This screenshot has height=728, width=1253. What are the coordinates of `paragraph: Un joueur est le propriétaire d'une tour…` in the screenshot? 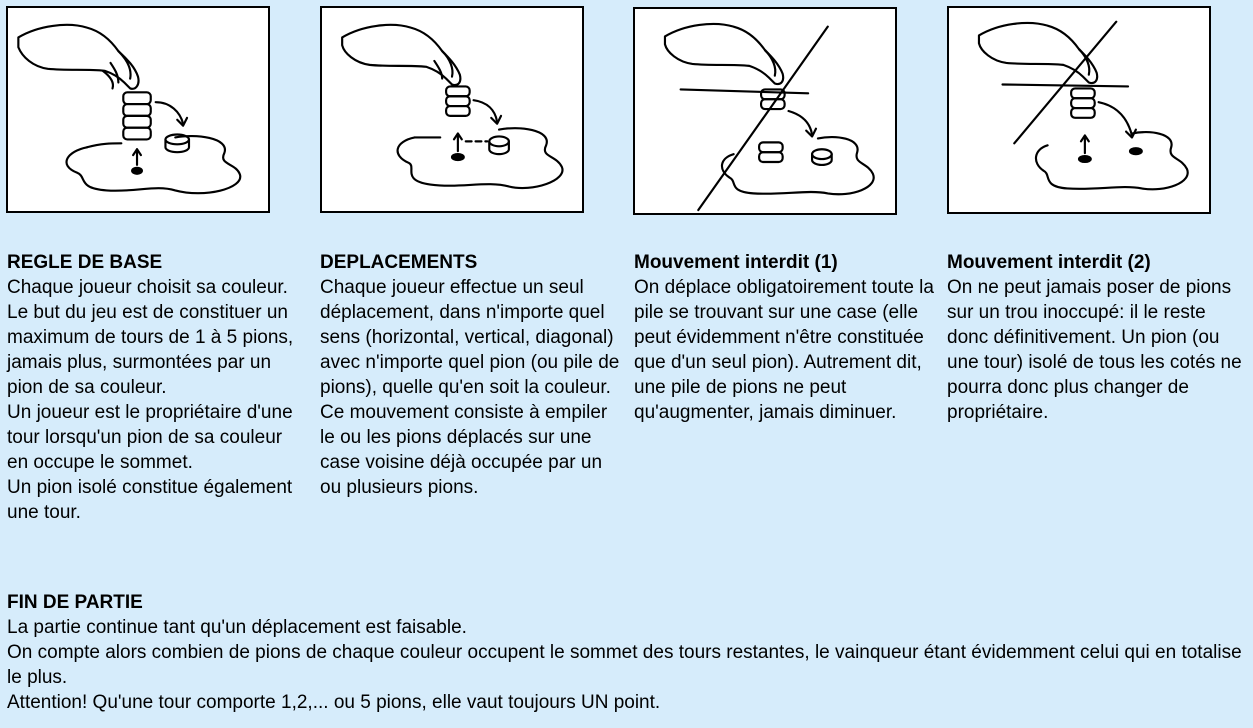 It's located at (150, 437).